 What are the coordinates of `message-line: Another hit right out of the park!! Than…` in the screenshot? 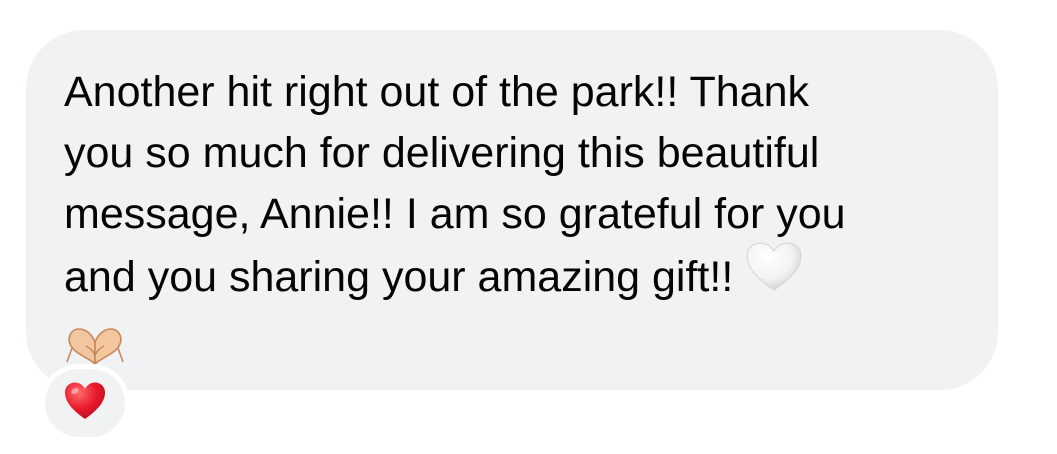 It's located at (436, 92).